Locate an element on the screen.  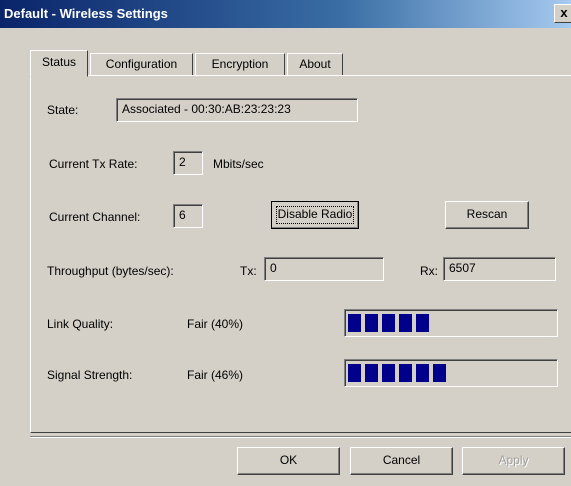
rescan-button: Rescan is located at coordinates (487, 215).